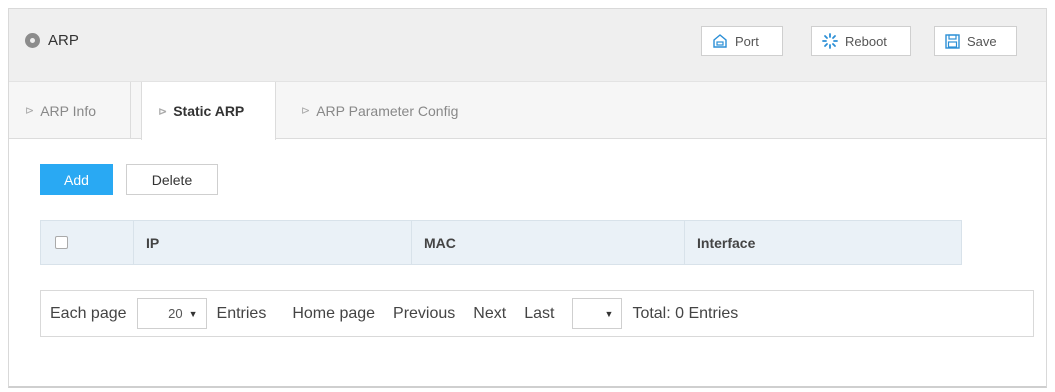 This screenshot has height=392, width=1055. Describe the element at coordinates (952, 41) in the screenshot. I see `save-icon` at that location.